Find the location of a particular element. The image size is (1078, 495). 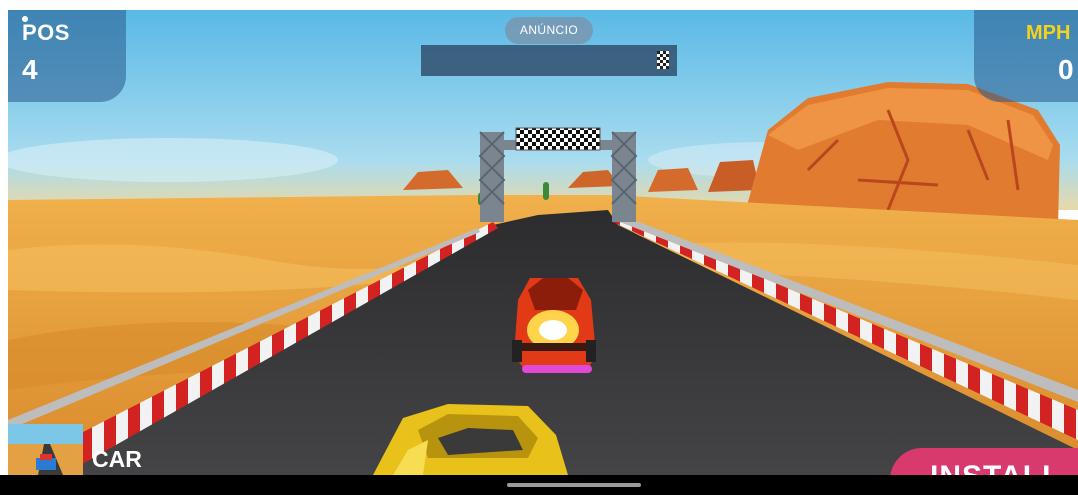

speed-value: 0 is located at coordinates (1066, 69).